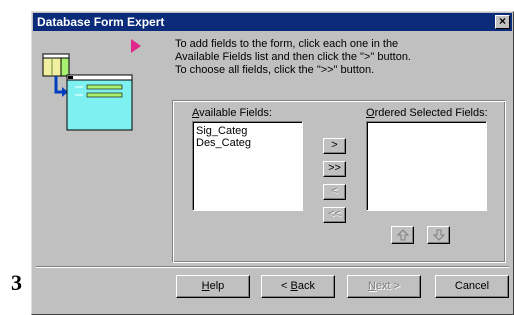  I want to click on down-arrow-icon, so click(438, 235).